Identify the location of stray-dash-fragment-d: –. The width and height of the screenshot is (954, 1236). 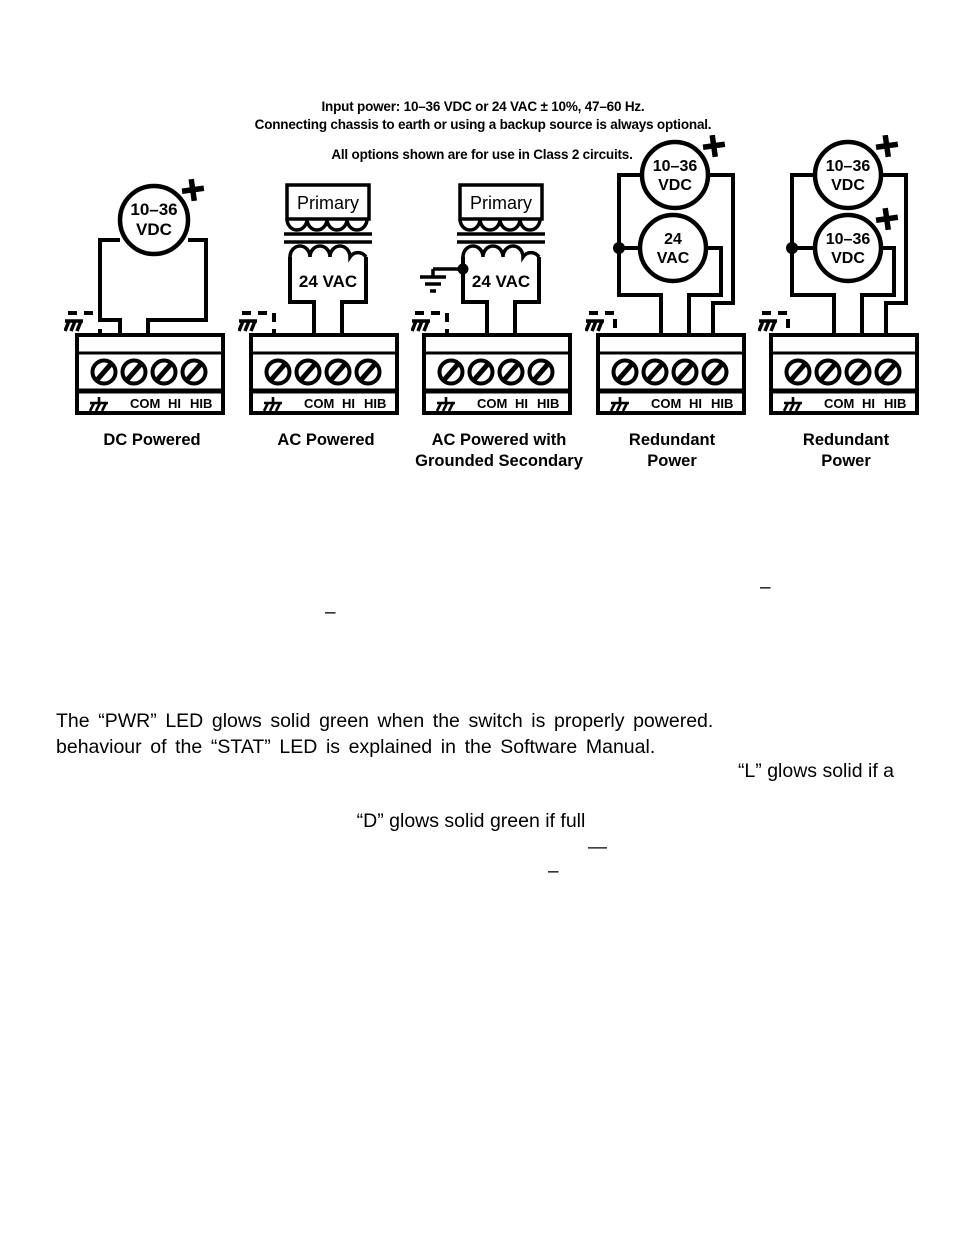
(553, 871).